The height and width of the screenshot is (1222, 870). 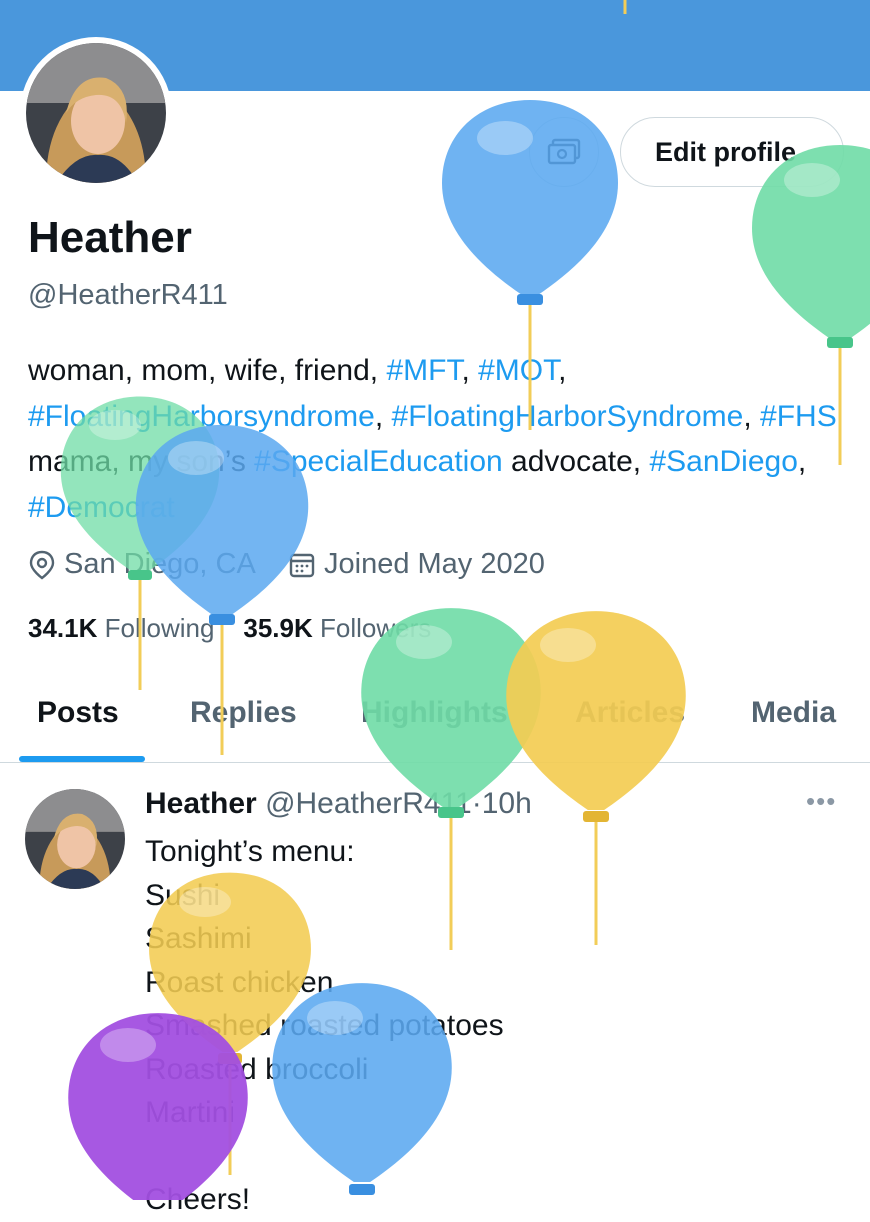 What do you see at coordinates (198, 938) in the screenshot?
I see `post-line: Sashimi` at bounding box center [198, 938].